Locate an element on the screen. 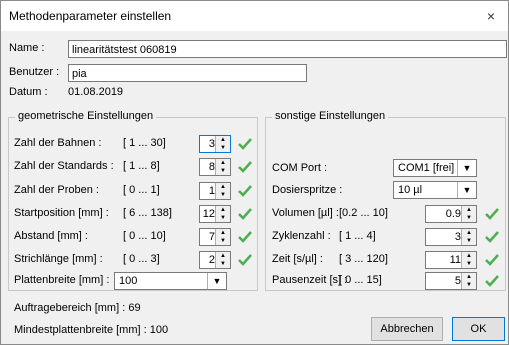 This screenshot has width=509, height=345. other-row-range: [ 0 ... 15] is located at coordinates (360, 280).